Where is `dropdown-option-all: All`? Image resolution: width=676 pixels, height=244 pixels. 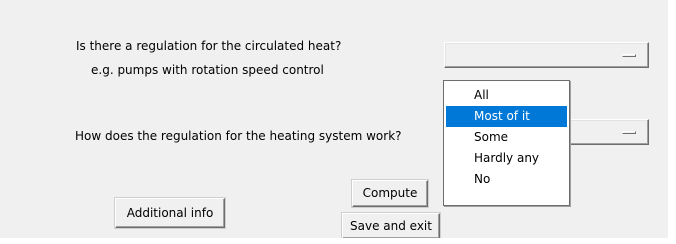
dropdown-option-all: All is located at coordinates (506, 95).